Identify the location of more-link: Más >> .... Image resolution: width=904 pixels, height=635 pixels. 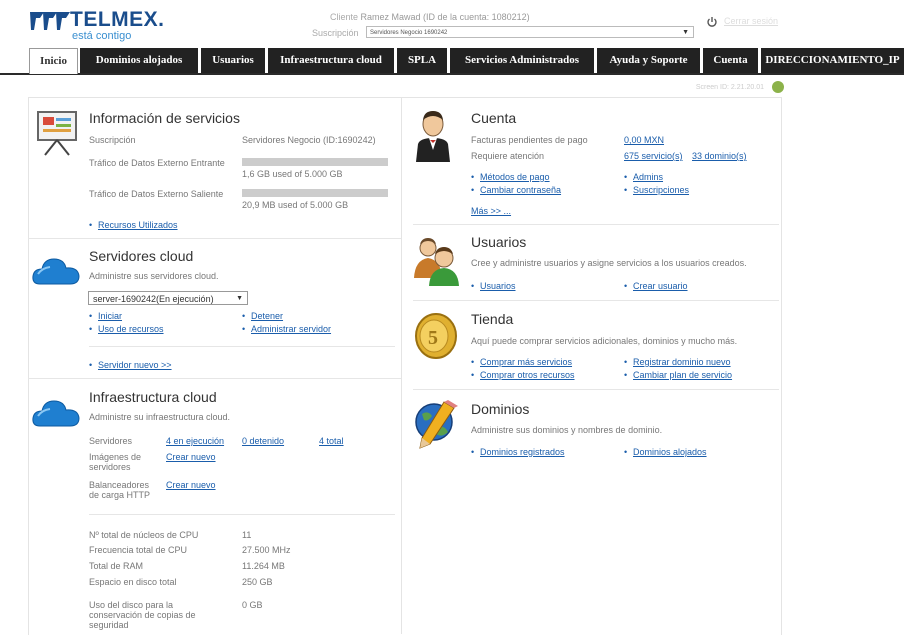
(491, 211).